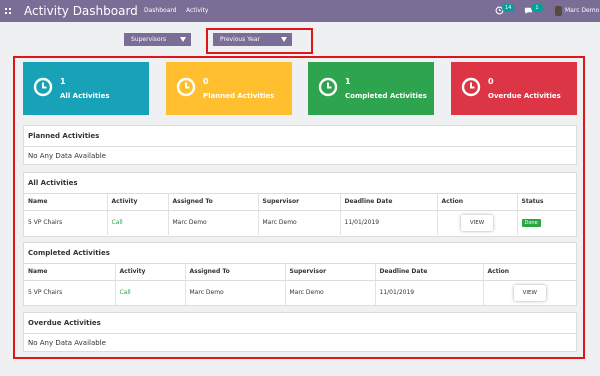  Describe the element at coordinates (546, 222) in the screenshot. I see `cell-status: Done` at that location.